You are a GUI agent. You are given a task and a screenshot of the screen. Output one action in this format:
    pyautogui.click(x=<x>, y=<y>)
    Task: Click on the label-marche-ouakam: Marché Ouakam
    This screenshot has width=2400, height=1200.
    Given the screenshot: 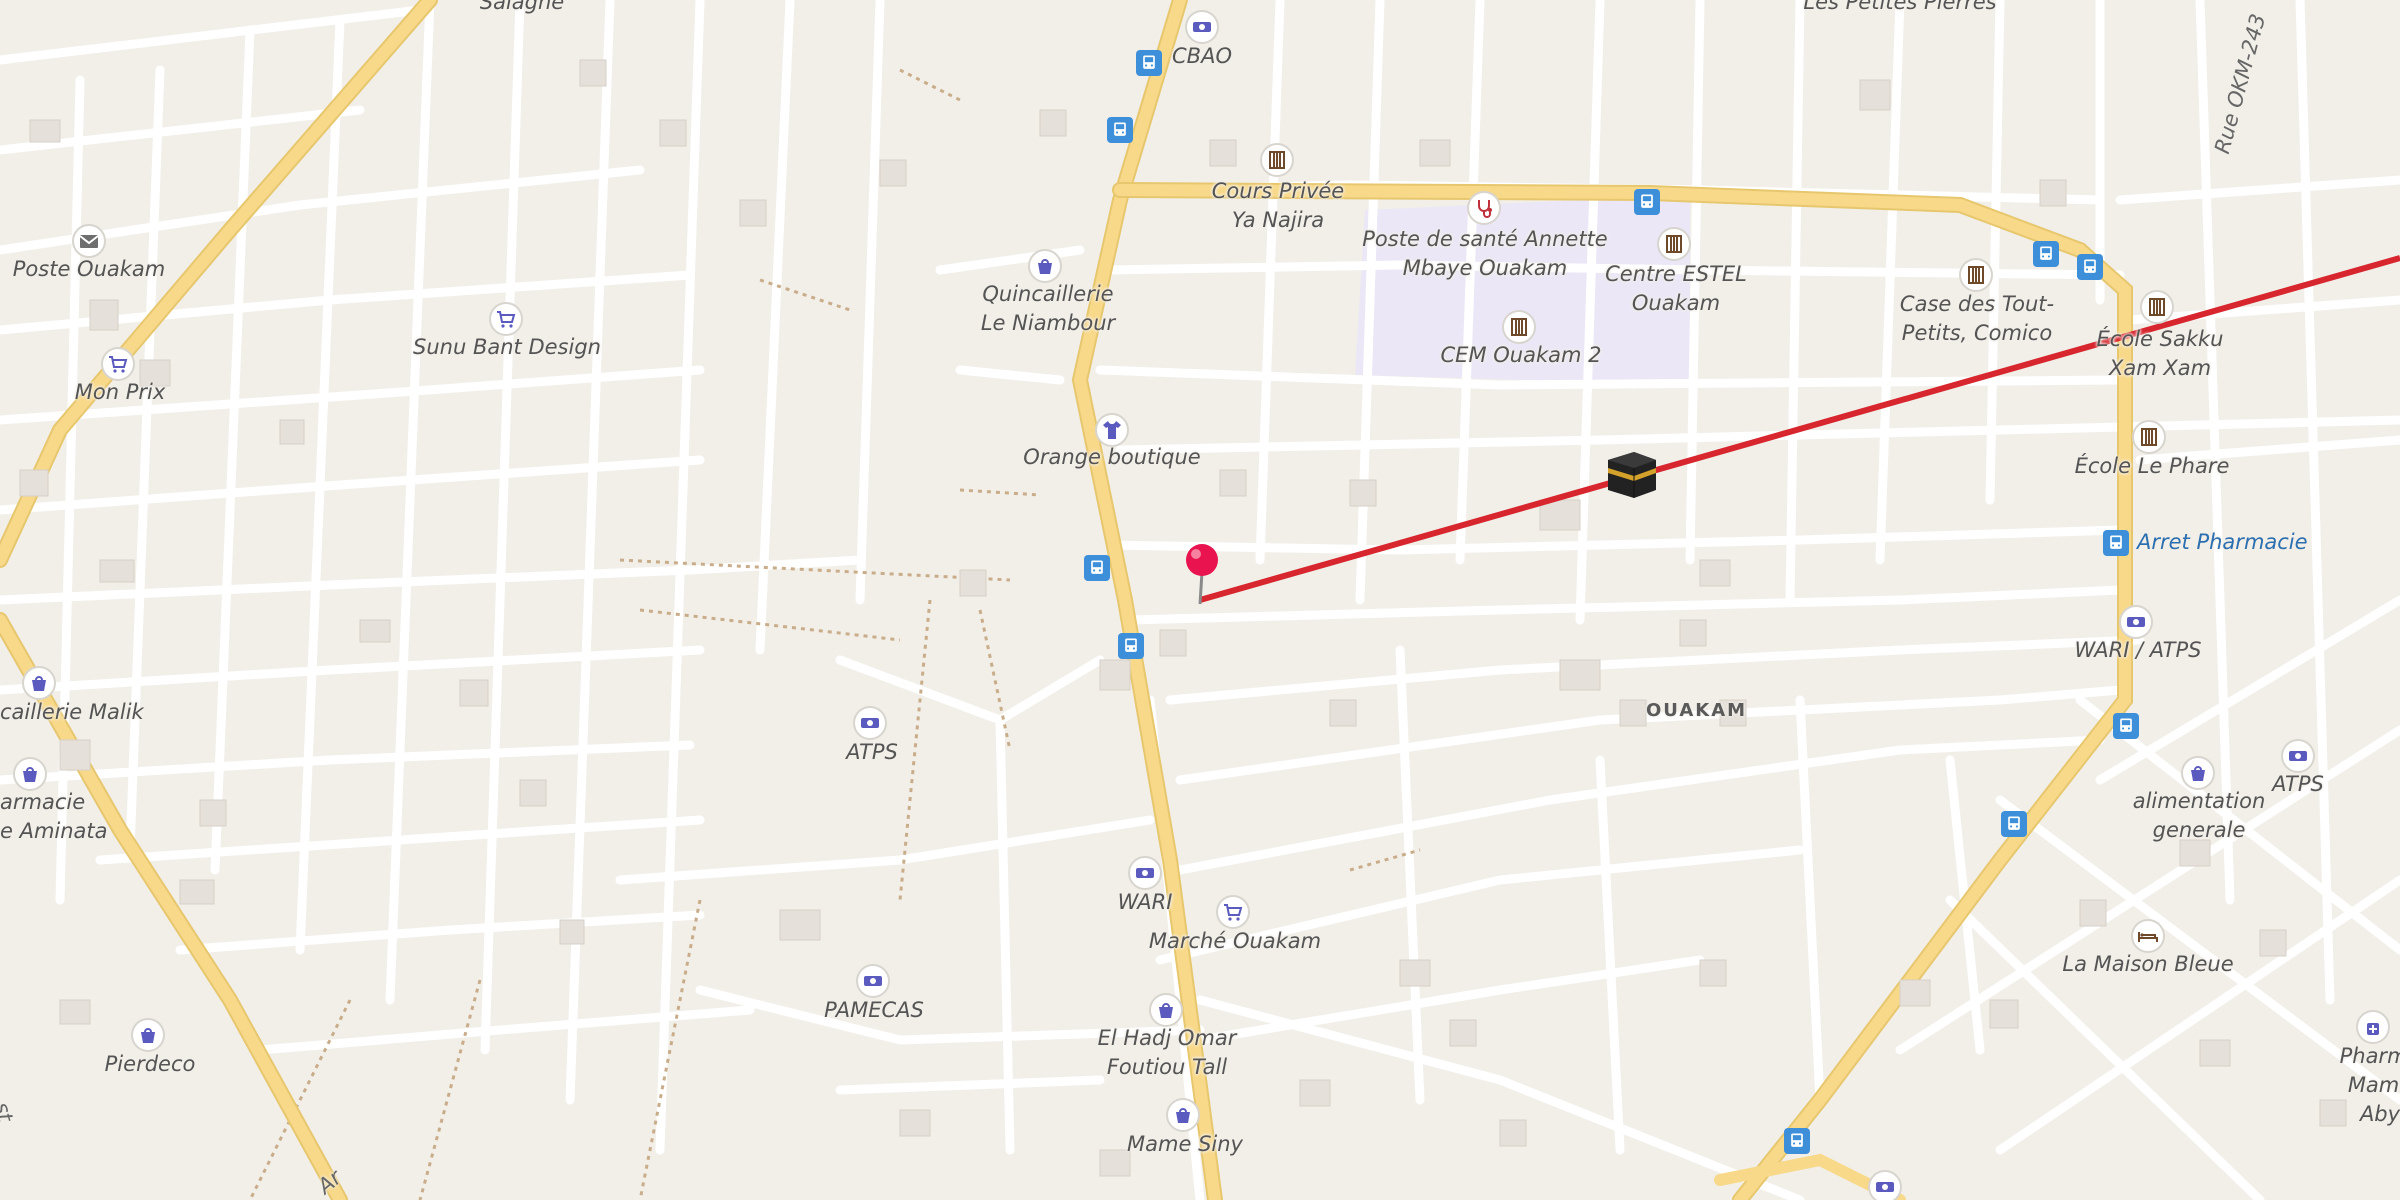 What is the action you would take?
    pyautogui.click(x=1235, y=941)
    